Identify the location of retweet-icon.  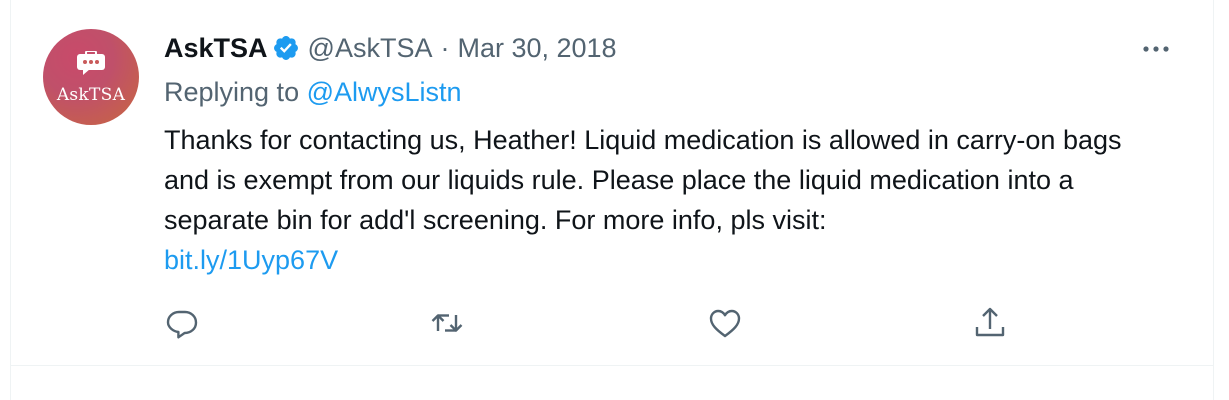
(447, 323).